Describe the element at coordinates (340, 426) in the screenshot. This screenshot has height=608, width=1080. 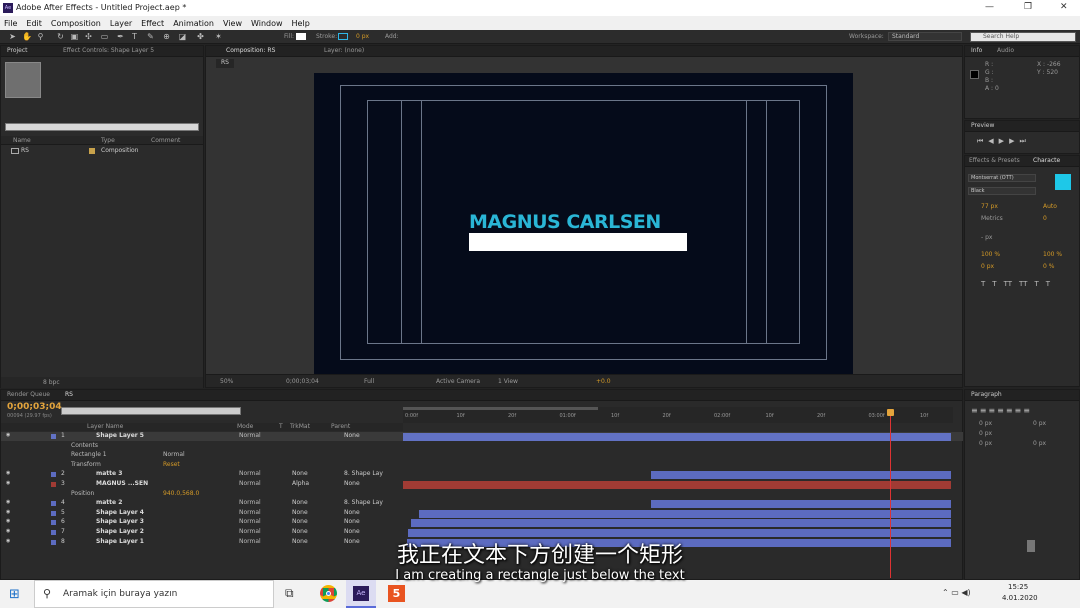
I see `col-parent: Parent` at that location.